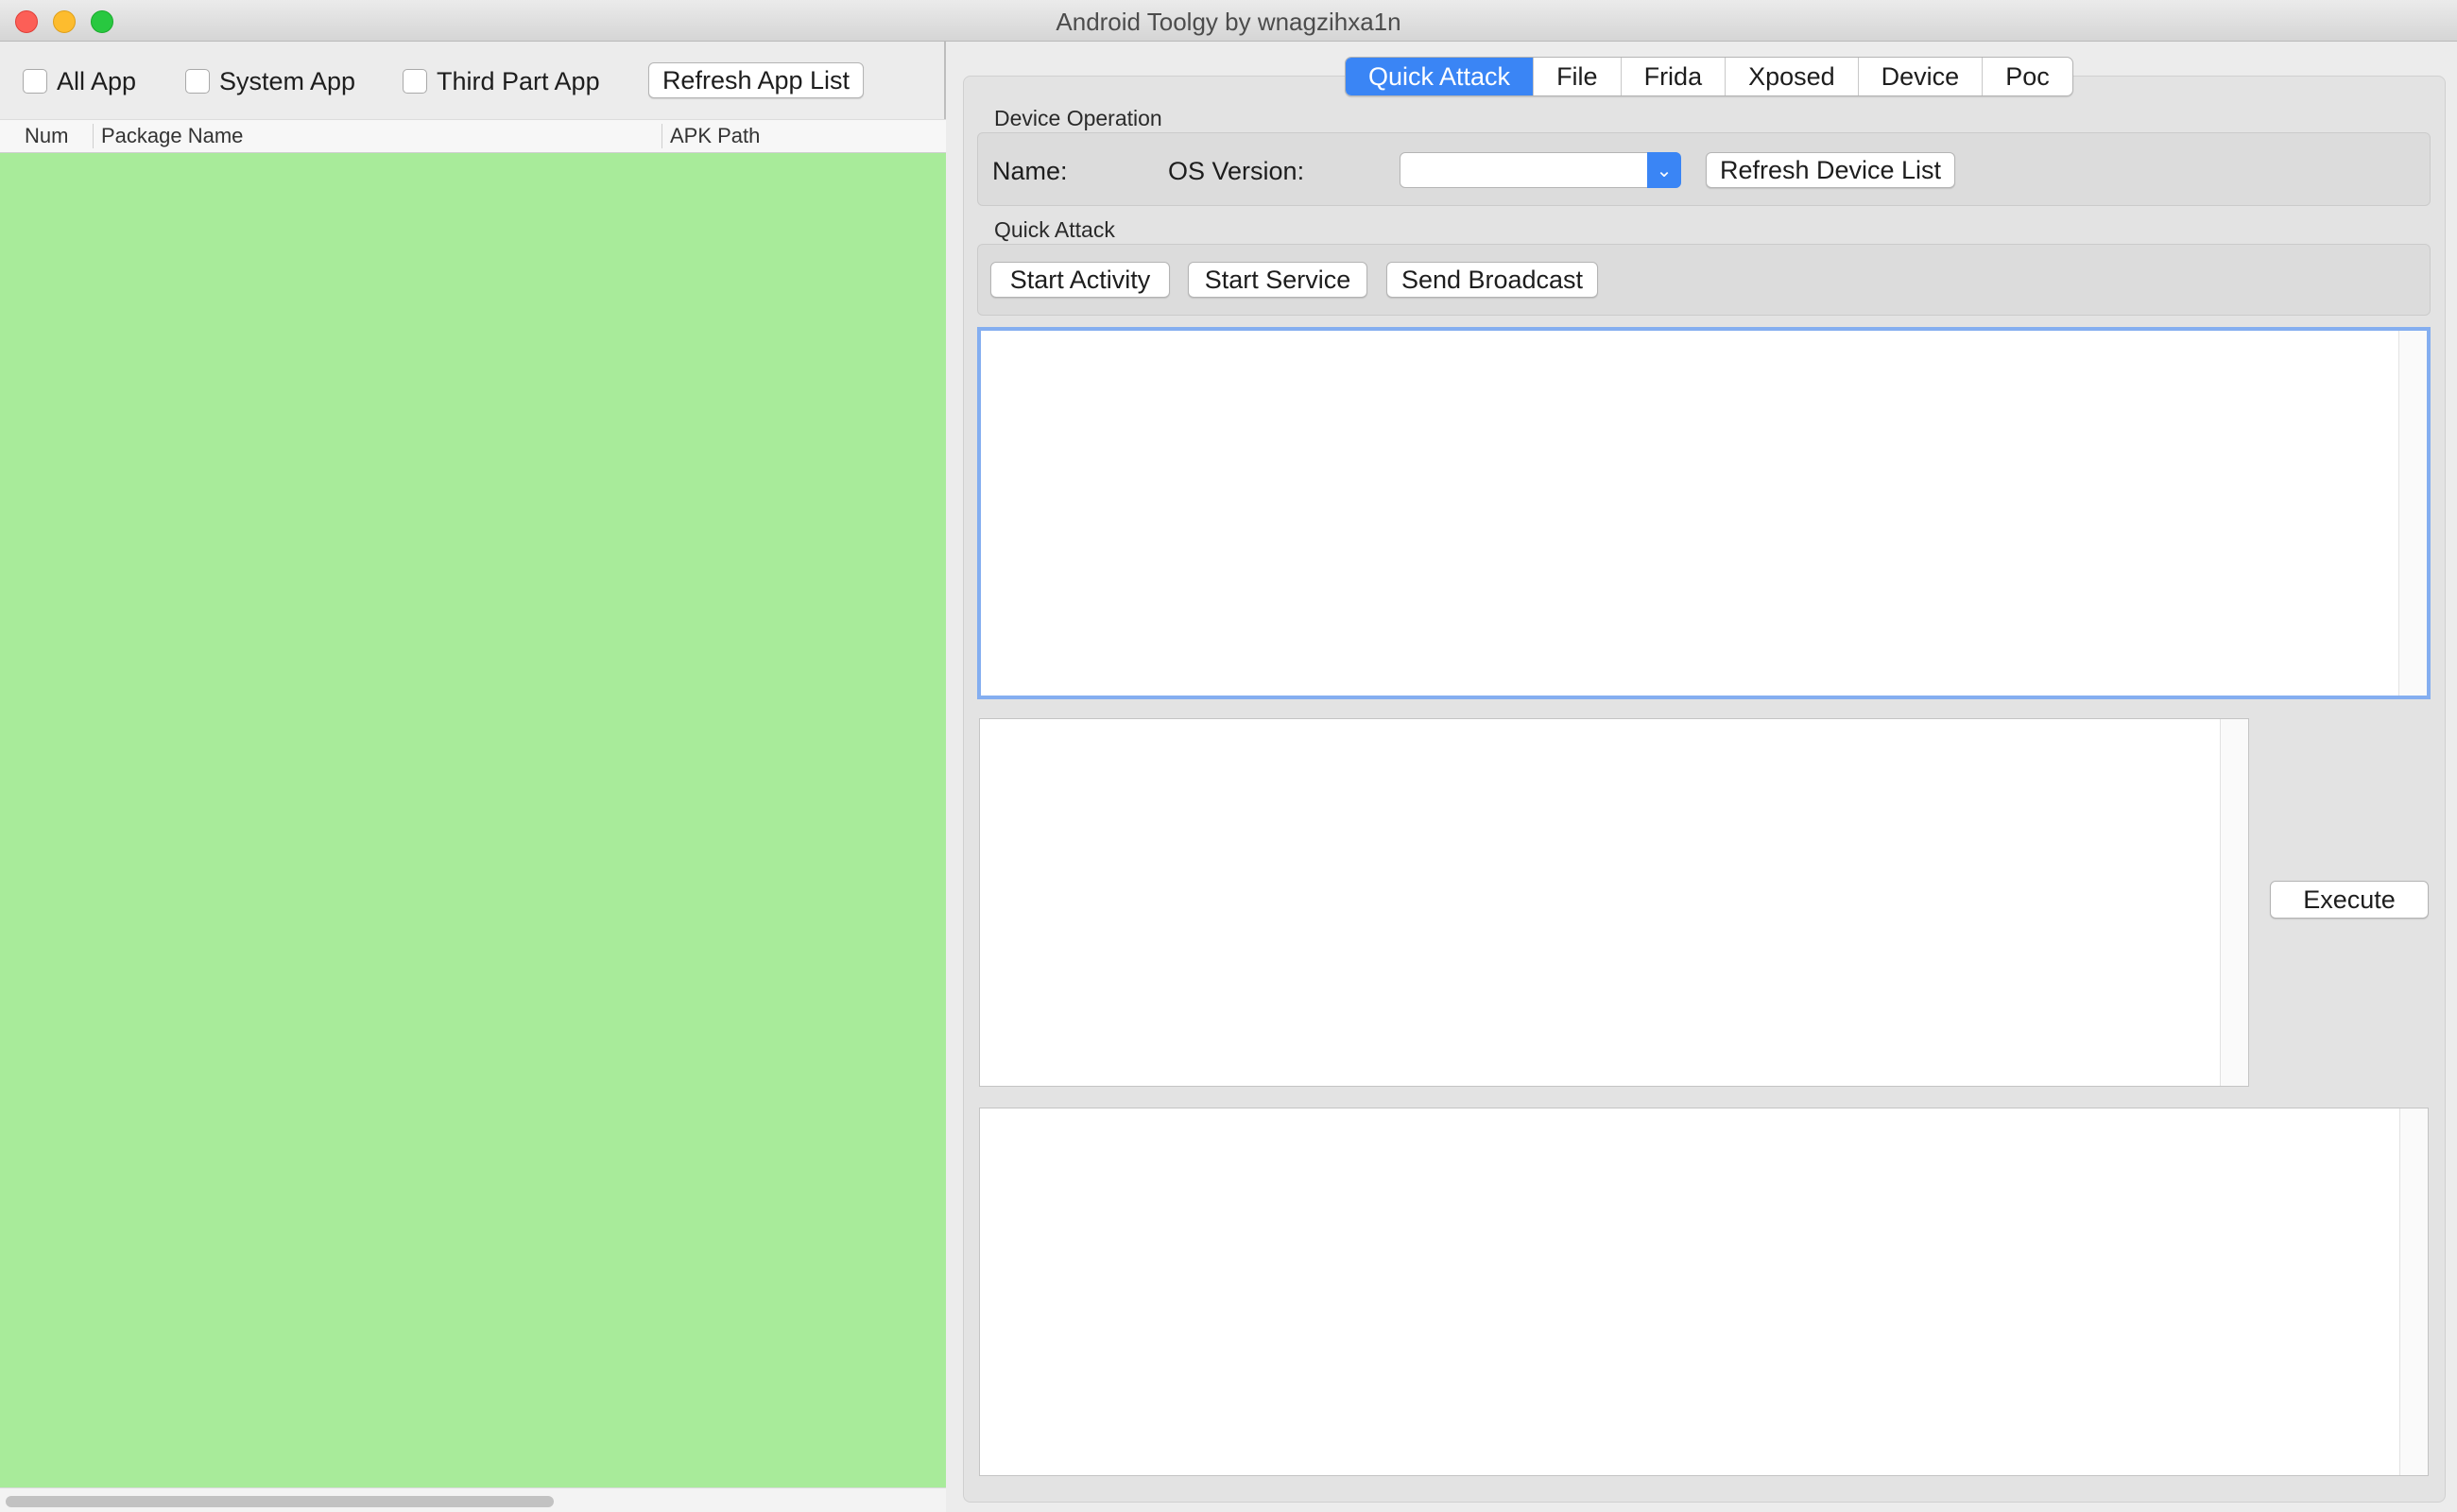 Image resolution: width=2457 pixels, height=1512 pixels. What do you see at coordinates (518, 80) in the screenshot?
I see `third-part-app-label: Third Part App` at bounding box center [518, 80].